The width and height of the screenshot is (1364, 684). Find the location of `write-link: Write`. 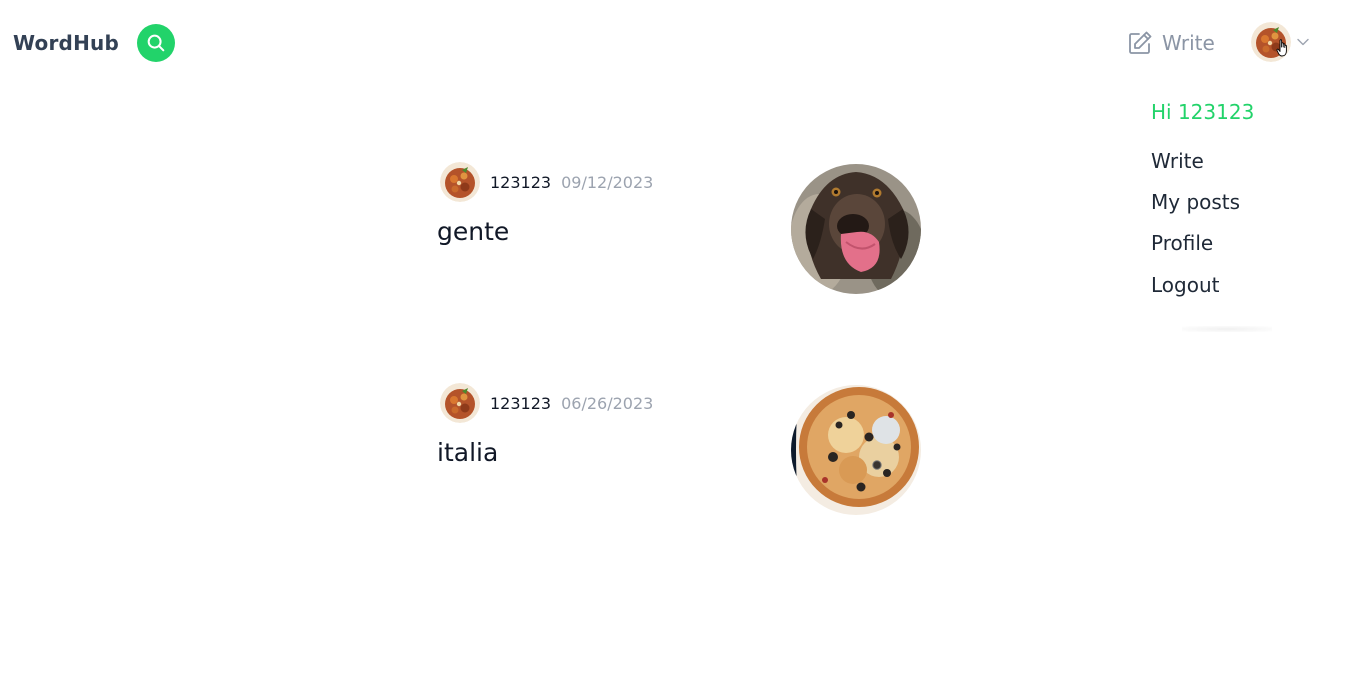

write-link: Write is located at coordinates (1170, 43).